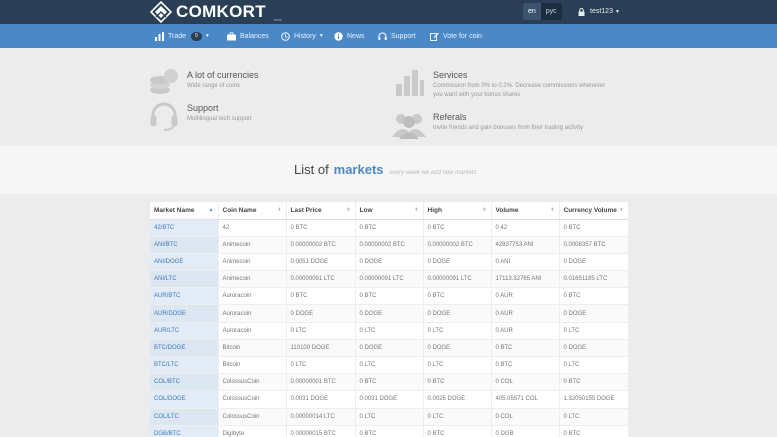  I want to click on market-link: COL/BTC, so click(184, 382).